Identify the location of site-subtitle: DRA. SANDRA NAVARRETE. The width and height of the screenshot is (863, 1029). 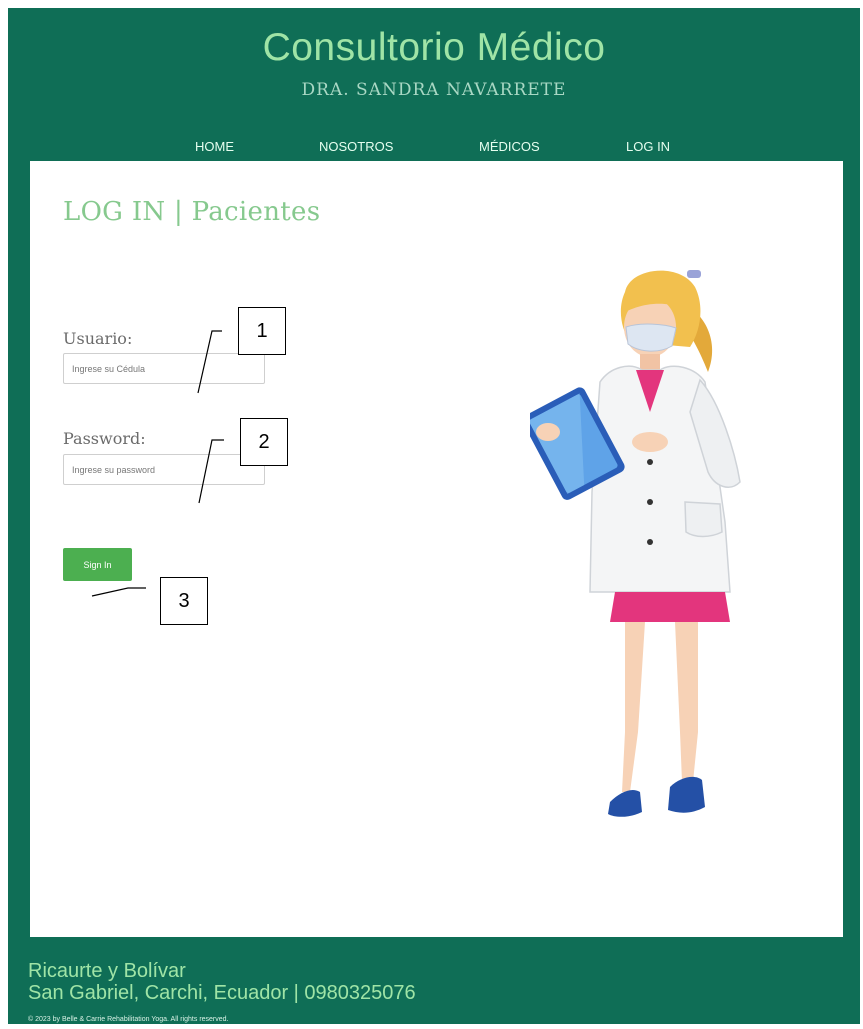
(434, 90).